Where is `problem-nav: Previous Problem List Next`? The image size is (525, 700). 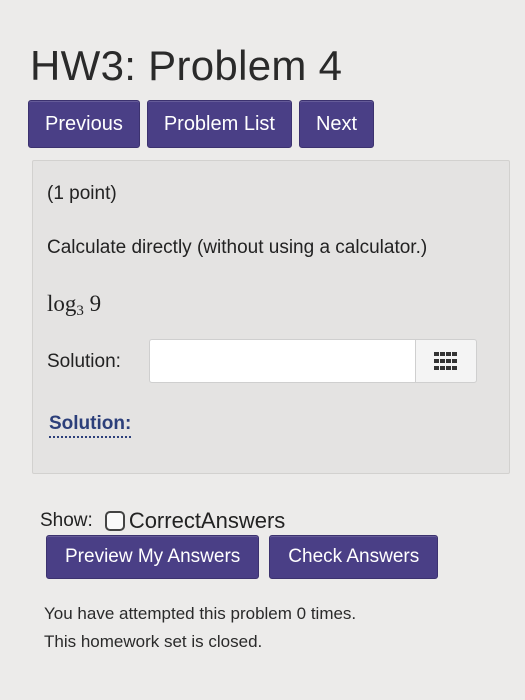
problem-nav: Previous Problem List Next is located at coordinates (201, 124).